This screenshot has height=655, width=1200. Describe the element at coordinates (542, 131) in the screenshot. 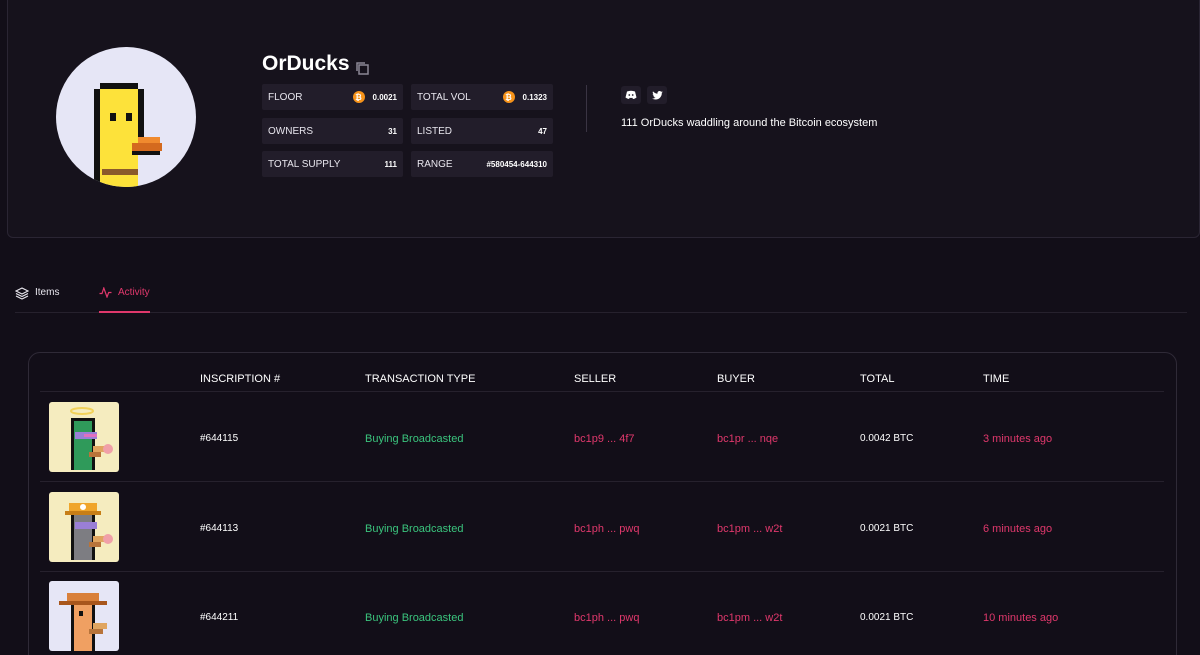

I see `stat-listed-value: 47` at that location.